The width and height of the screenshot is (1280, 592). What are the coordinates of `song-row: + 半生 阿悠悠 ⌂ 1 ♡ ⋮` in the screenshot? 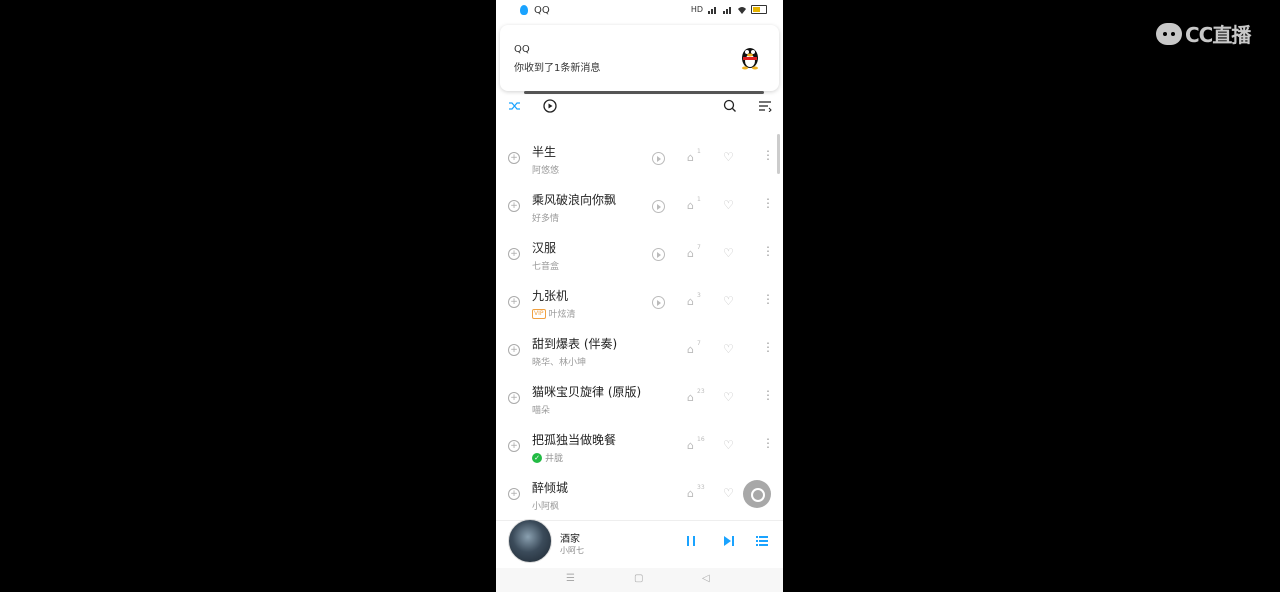 It's located at (639, 160).